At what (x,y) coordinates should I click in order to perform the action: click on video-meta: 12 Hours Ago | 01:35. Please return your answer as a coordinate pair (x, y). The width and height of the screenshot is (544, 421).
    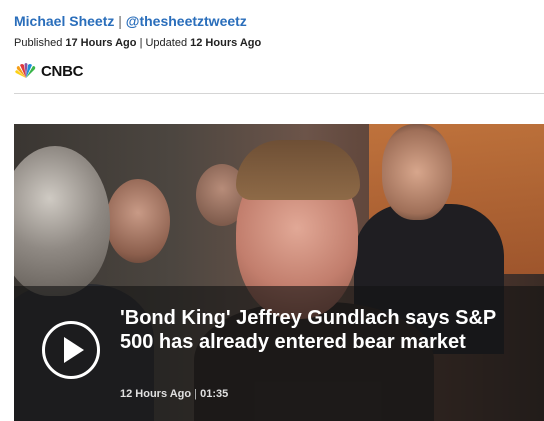
    Looking at the image, I should click on (174, 394).